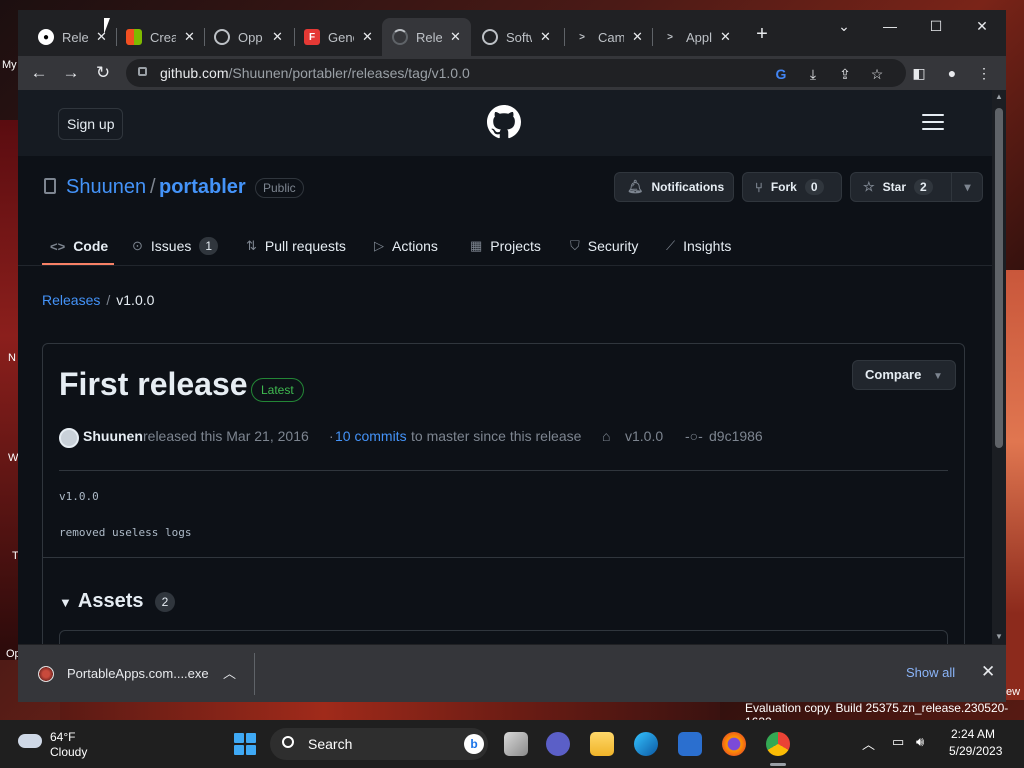 The image size is (1024, 768). I want to click on star-dropdown-icon: ▾, so click(967, 187).